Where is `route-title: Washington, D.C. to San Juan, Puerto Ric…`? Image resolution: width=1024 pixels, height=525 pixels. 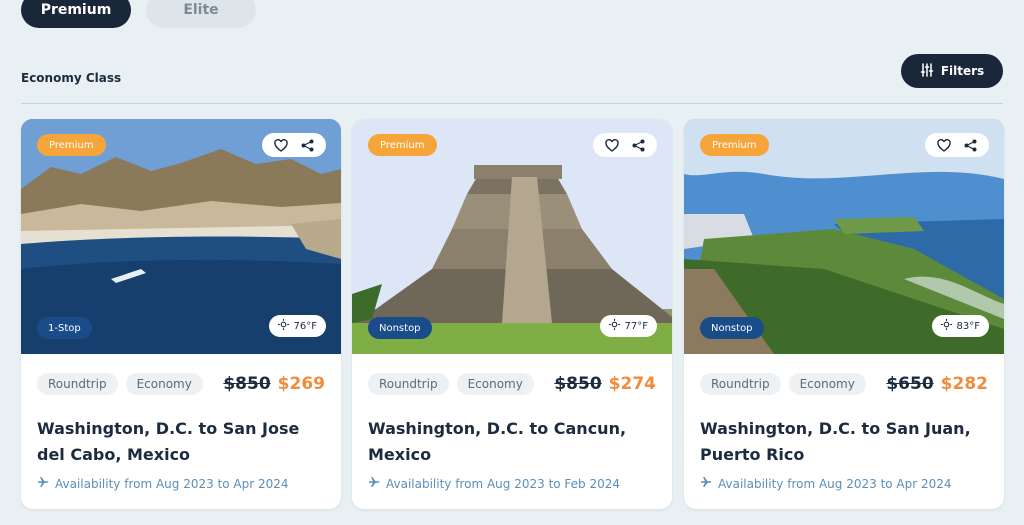
route-title: Washington, D.C. to San Juan, Puerto Ric… is located at coordinates (844, 442).